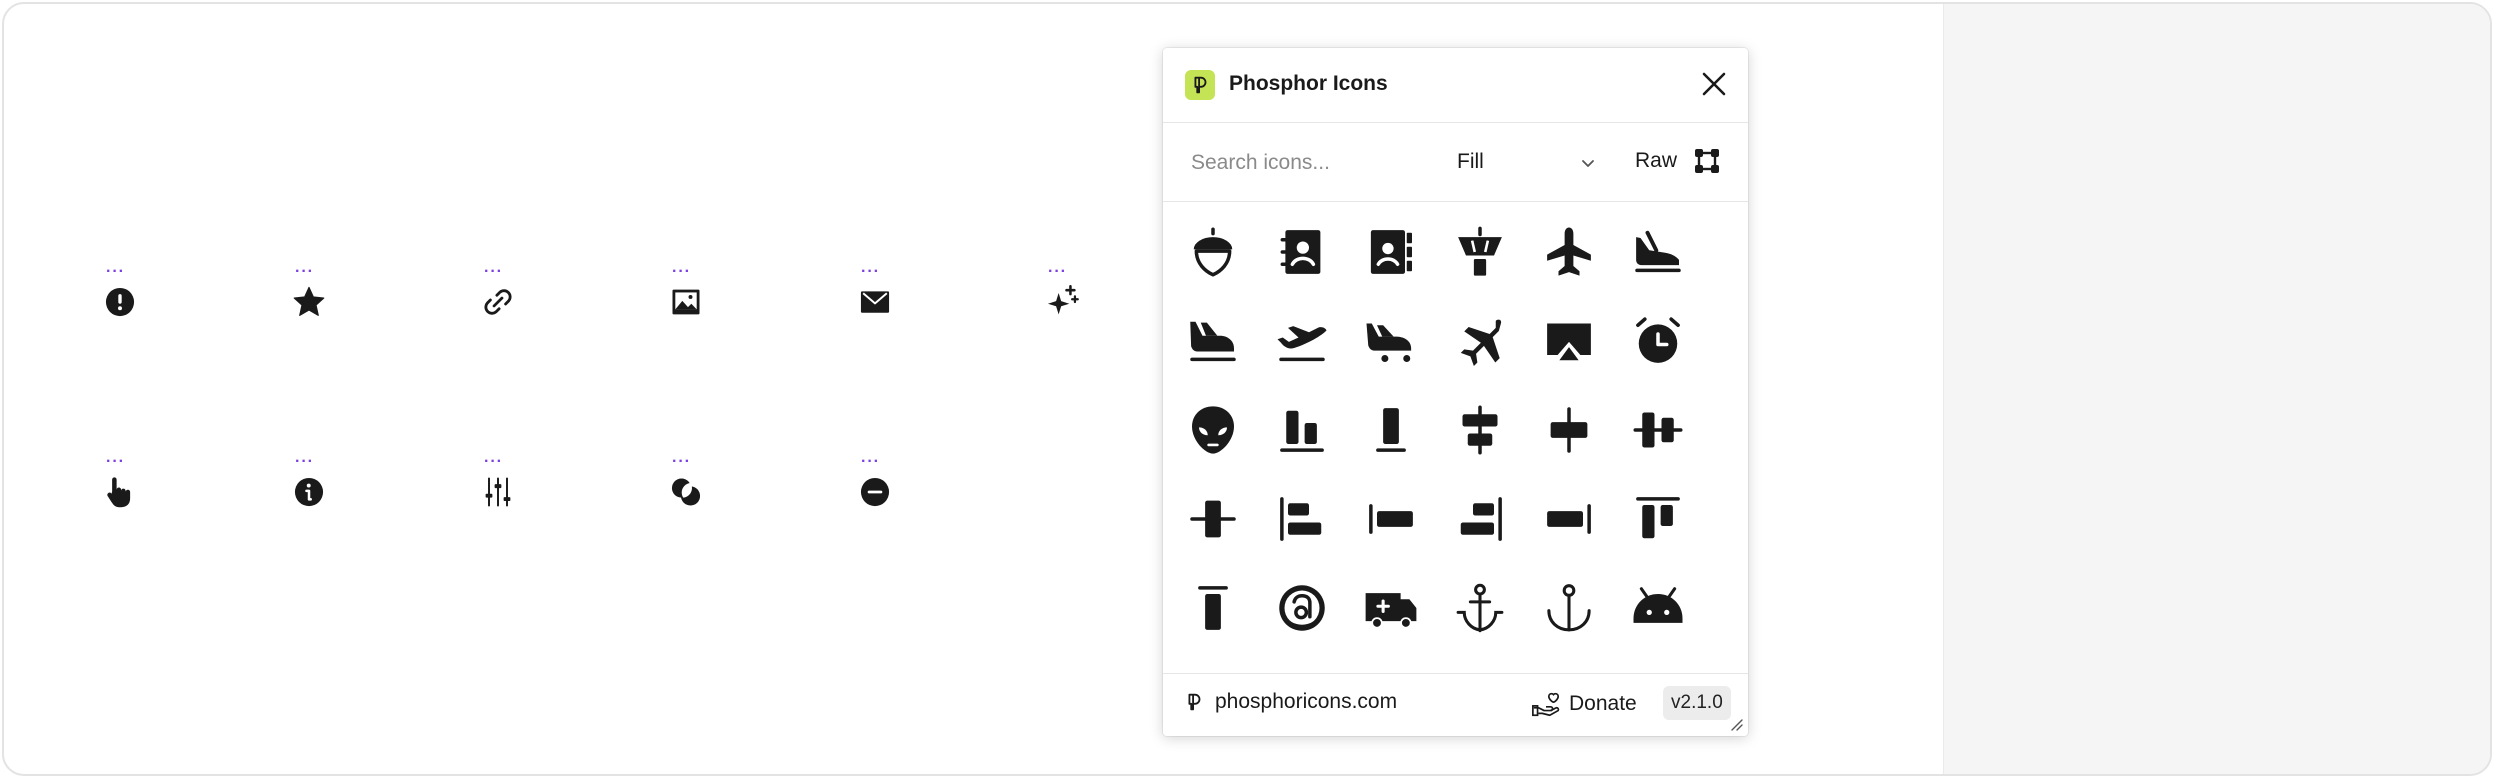  What do you see at coordinates (1391, 430) in the screenshot?
I see `align-bottom-simple-icon` at bounding box center [1391, 430].